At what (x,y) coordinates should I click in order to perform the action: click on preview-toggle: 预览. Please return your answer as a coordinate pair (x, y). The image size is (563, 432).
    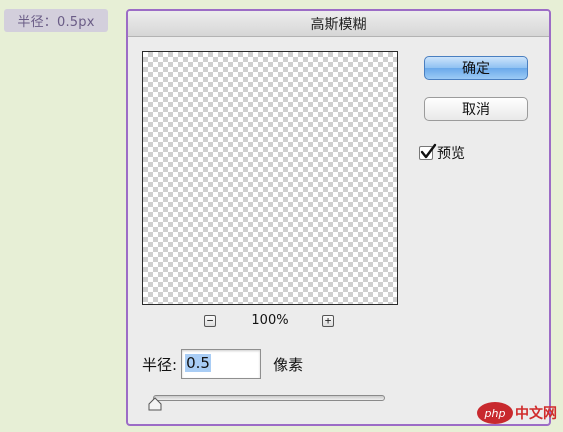
    Looking at the image, I should click on (442, 153).